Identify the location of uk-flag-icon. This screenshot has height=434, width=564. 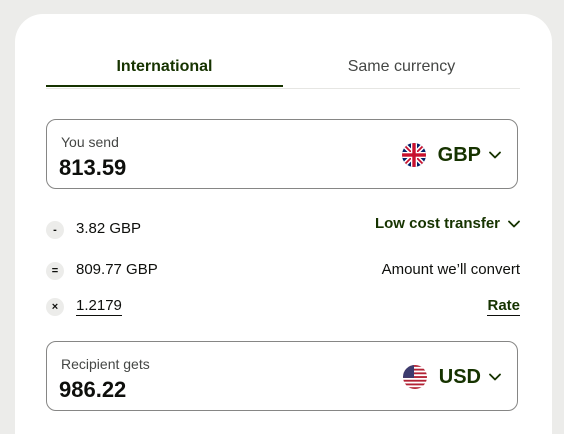
(413, 155).